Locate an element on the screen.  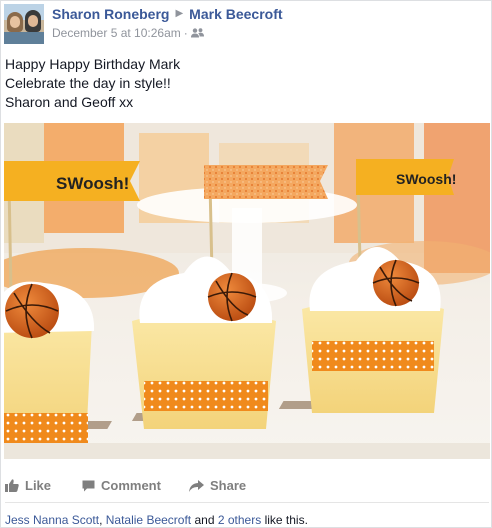
thumbs-up-icon is located at coordinates (12, 486).